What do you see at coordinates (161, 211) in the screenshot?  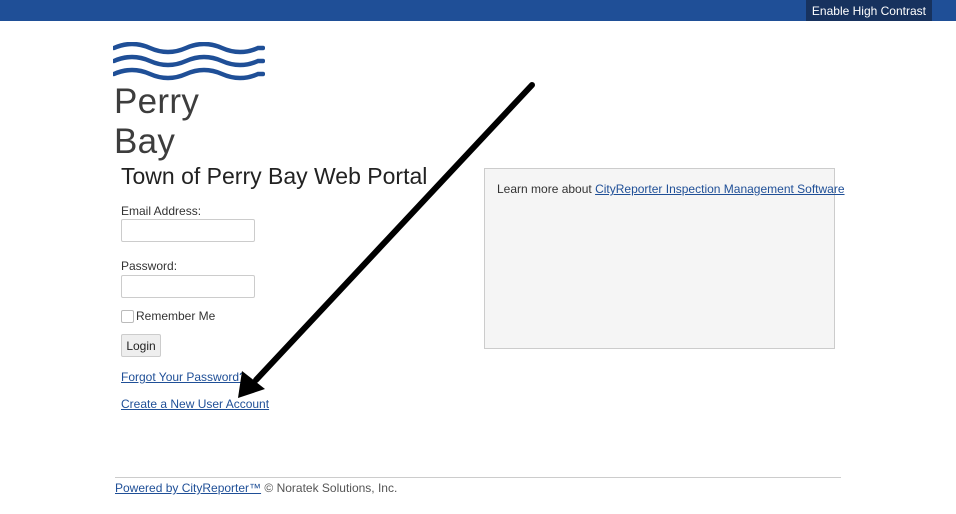 I see `email-label: Email Address:` at bounding box center [161, 211].